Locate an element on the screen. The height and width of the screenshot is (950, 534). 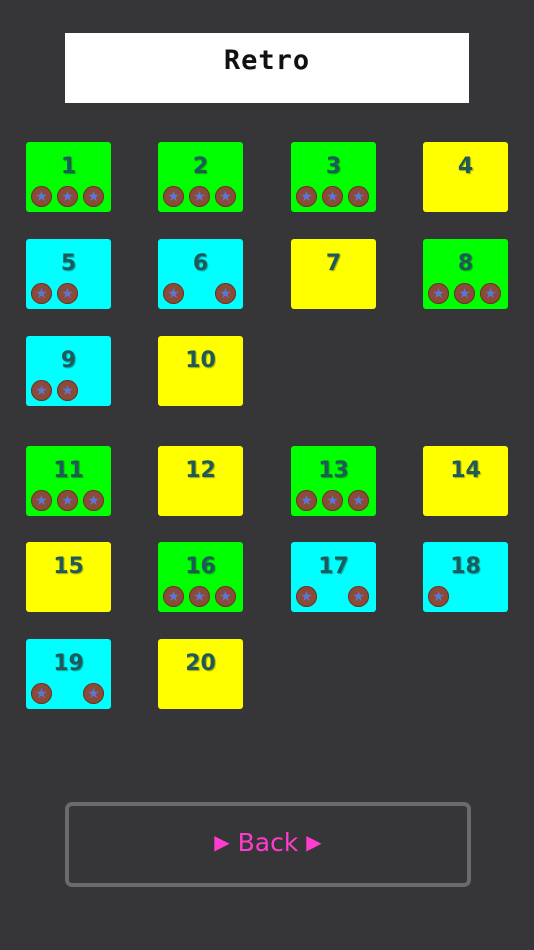
level-number: 9 is located at coordinates (68, 360).